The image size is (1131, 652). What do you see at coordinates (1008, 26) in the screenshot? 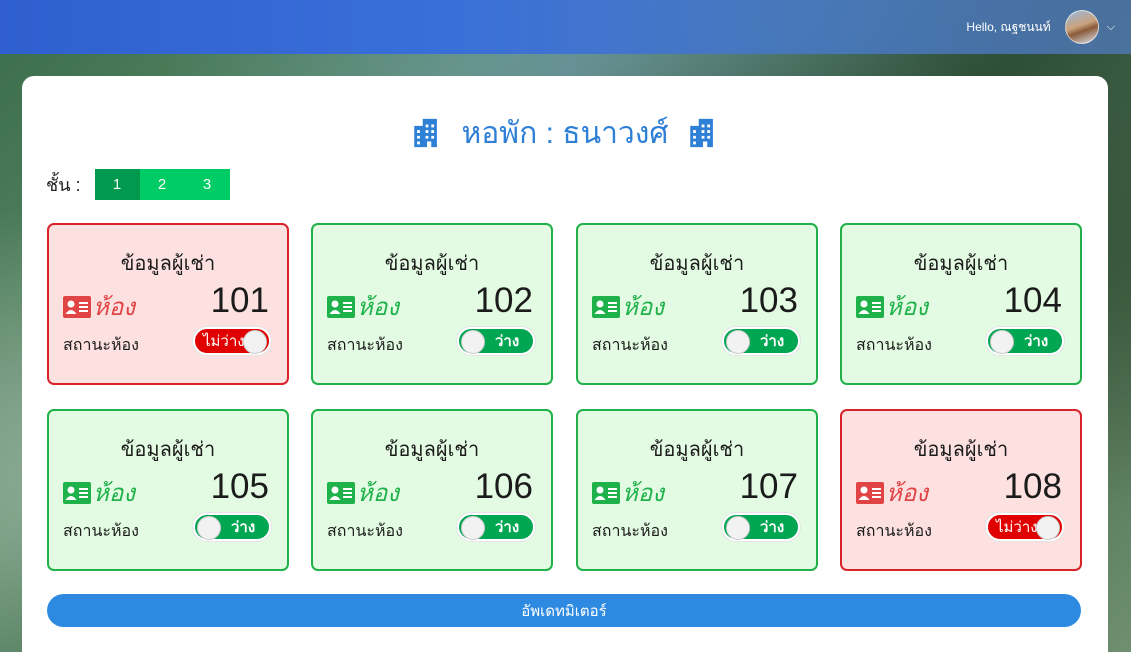
I see `greeting-text: Hello, ณฐชนนท์` at bounding box center [1008, 26].